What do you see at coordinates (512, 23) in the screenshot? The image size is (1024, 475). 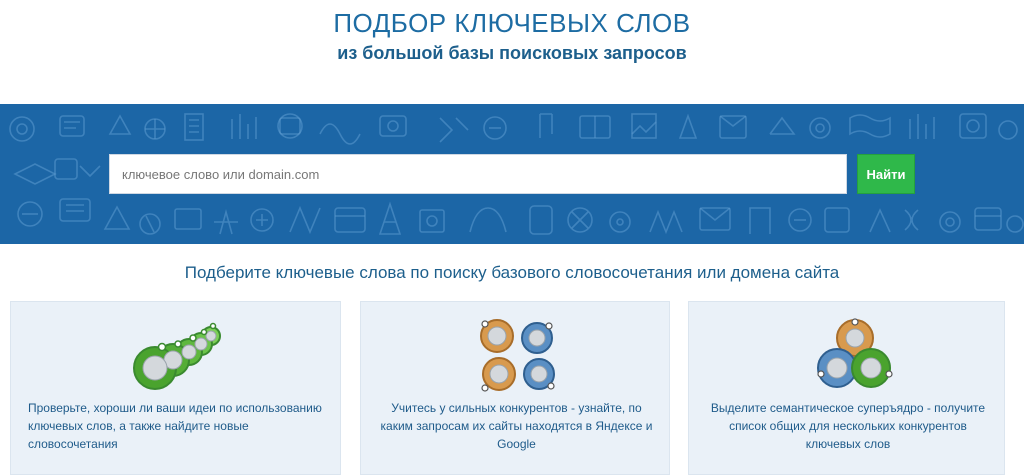 I see `page-title: ПОДБОР КЛЮЧЕВЫХ СЛОВ` at bounding box center [512, 23].